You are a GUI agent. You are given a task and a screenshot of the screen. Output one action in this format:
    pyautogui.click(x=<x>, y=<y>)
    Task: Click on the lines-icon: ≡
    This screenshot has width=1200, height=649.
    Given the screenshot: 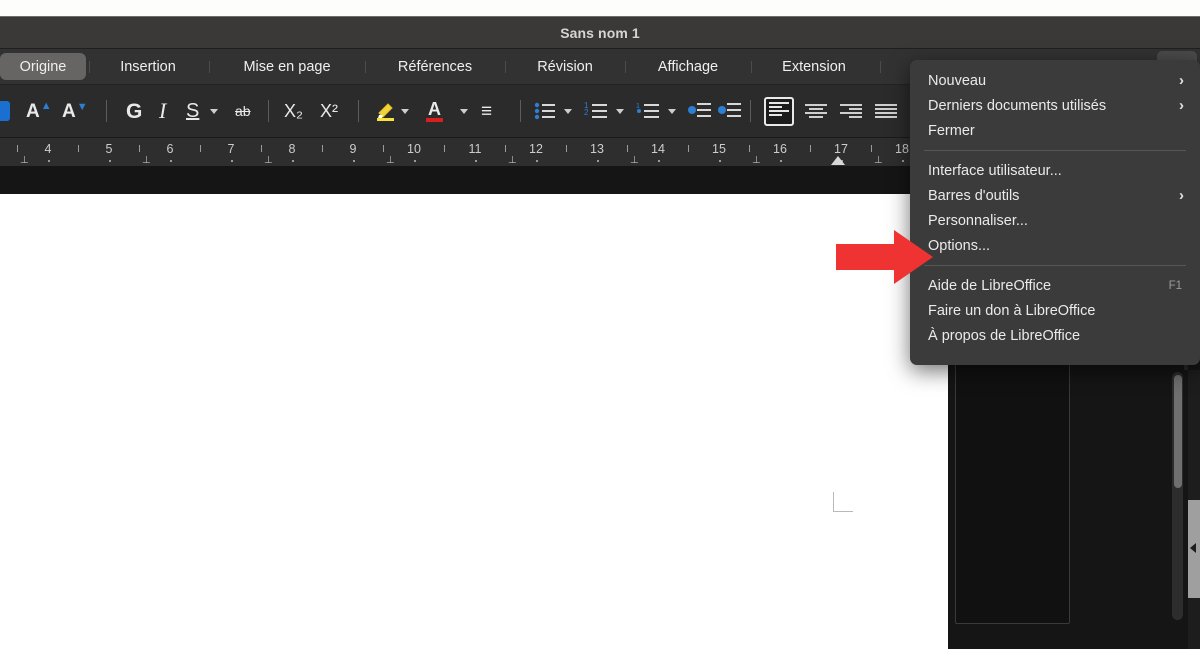 What is the action you would take?
    pyautogui.click(x=487, y=111)
    